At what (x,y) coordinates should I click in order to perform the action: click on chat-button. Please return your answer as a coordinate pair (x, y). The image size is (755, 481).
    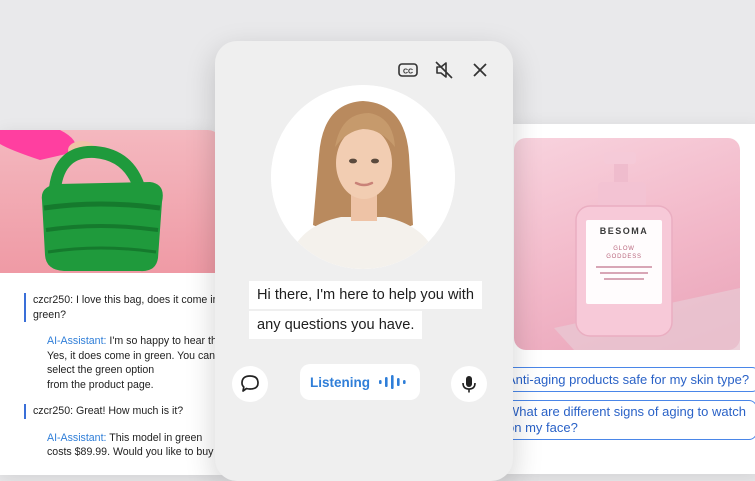
    Looking at the image, I should click on (250, 384).